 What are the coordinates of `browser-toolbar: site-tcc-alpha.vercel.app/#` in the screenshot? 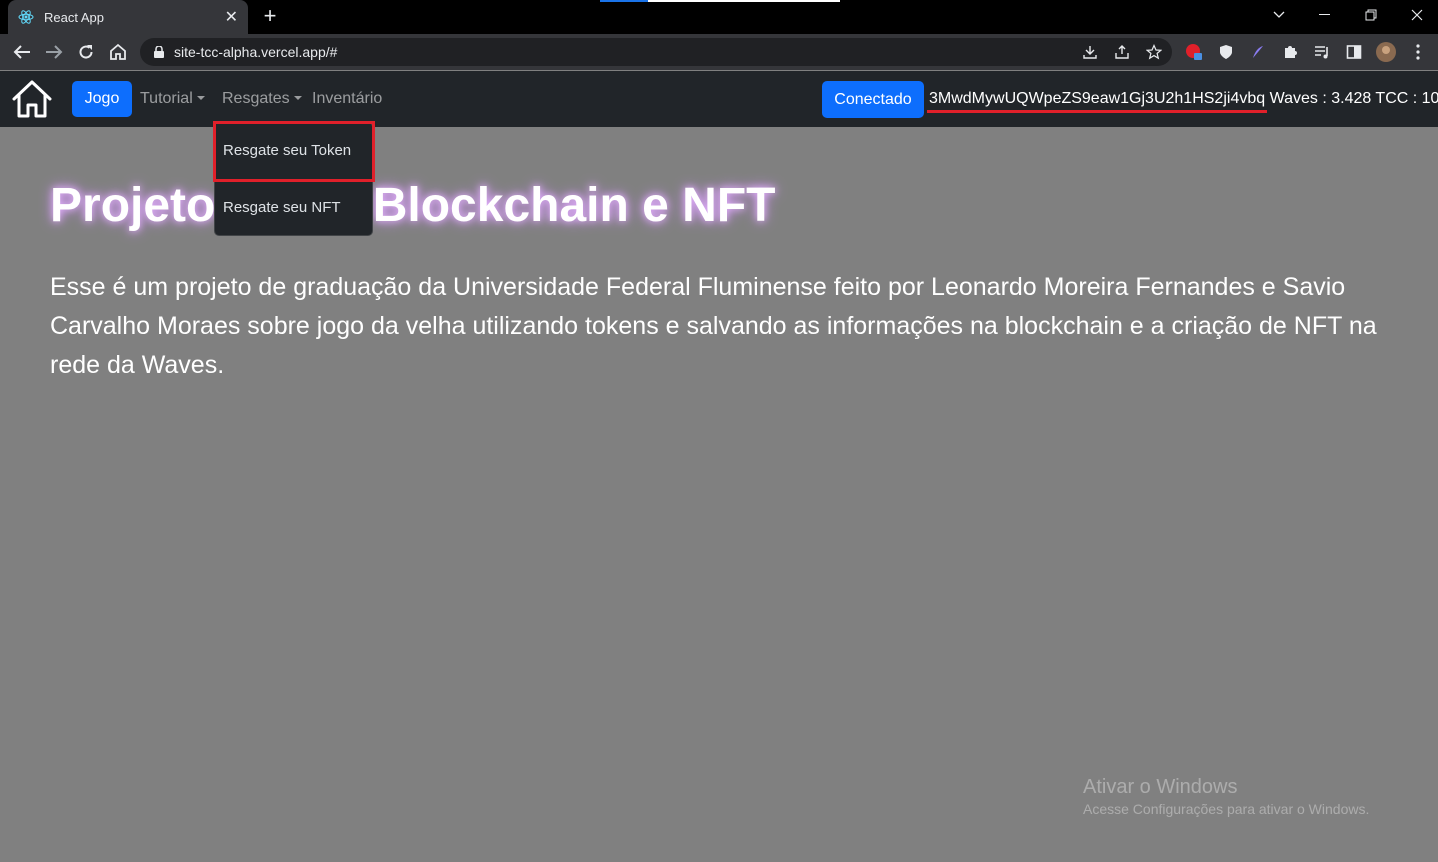 It's located at (719, 52).